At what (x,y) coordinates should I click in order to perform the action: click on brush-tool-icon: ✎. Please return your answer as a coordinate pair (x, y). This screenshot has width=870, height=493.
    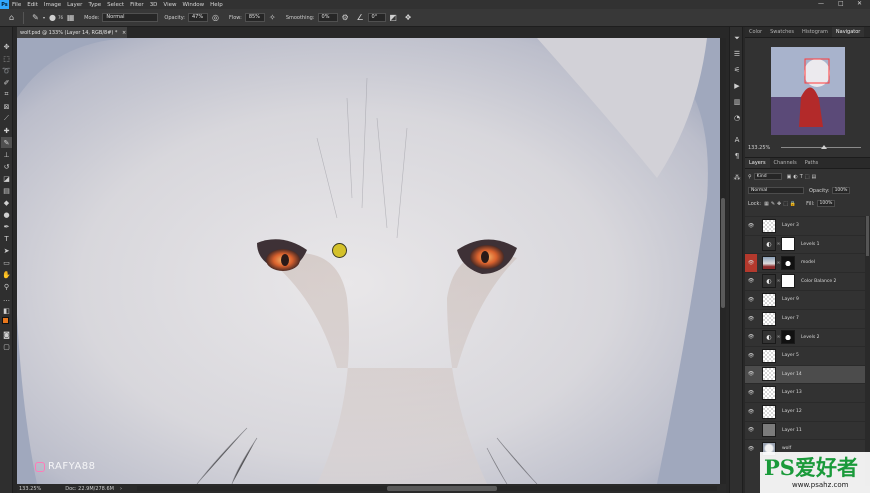
    Looking at the image, I should click on (6, 142).